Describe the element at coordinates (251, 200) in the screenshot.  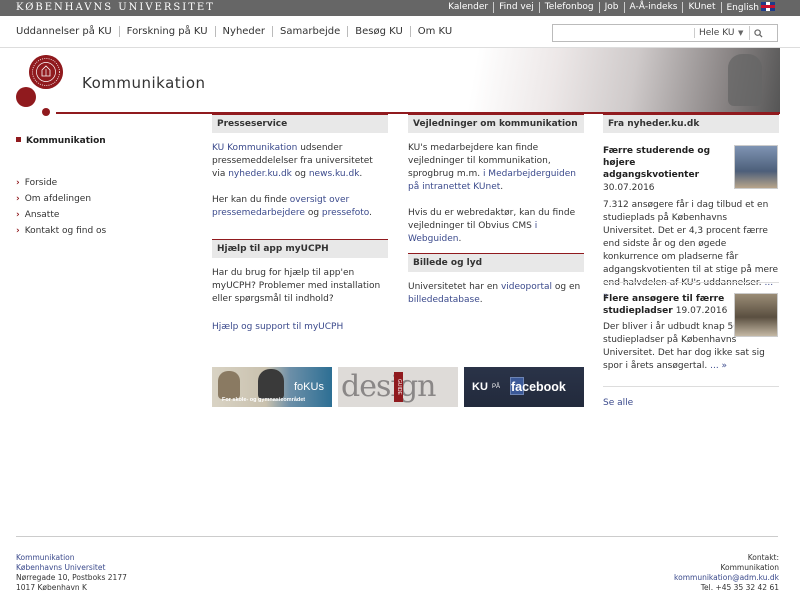
I see `text: Her kan du finde` at that location.